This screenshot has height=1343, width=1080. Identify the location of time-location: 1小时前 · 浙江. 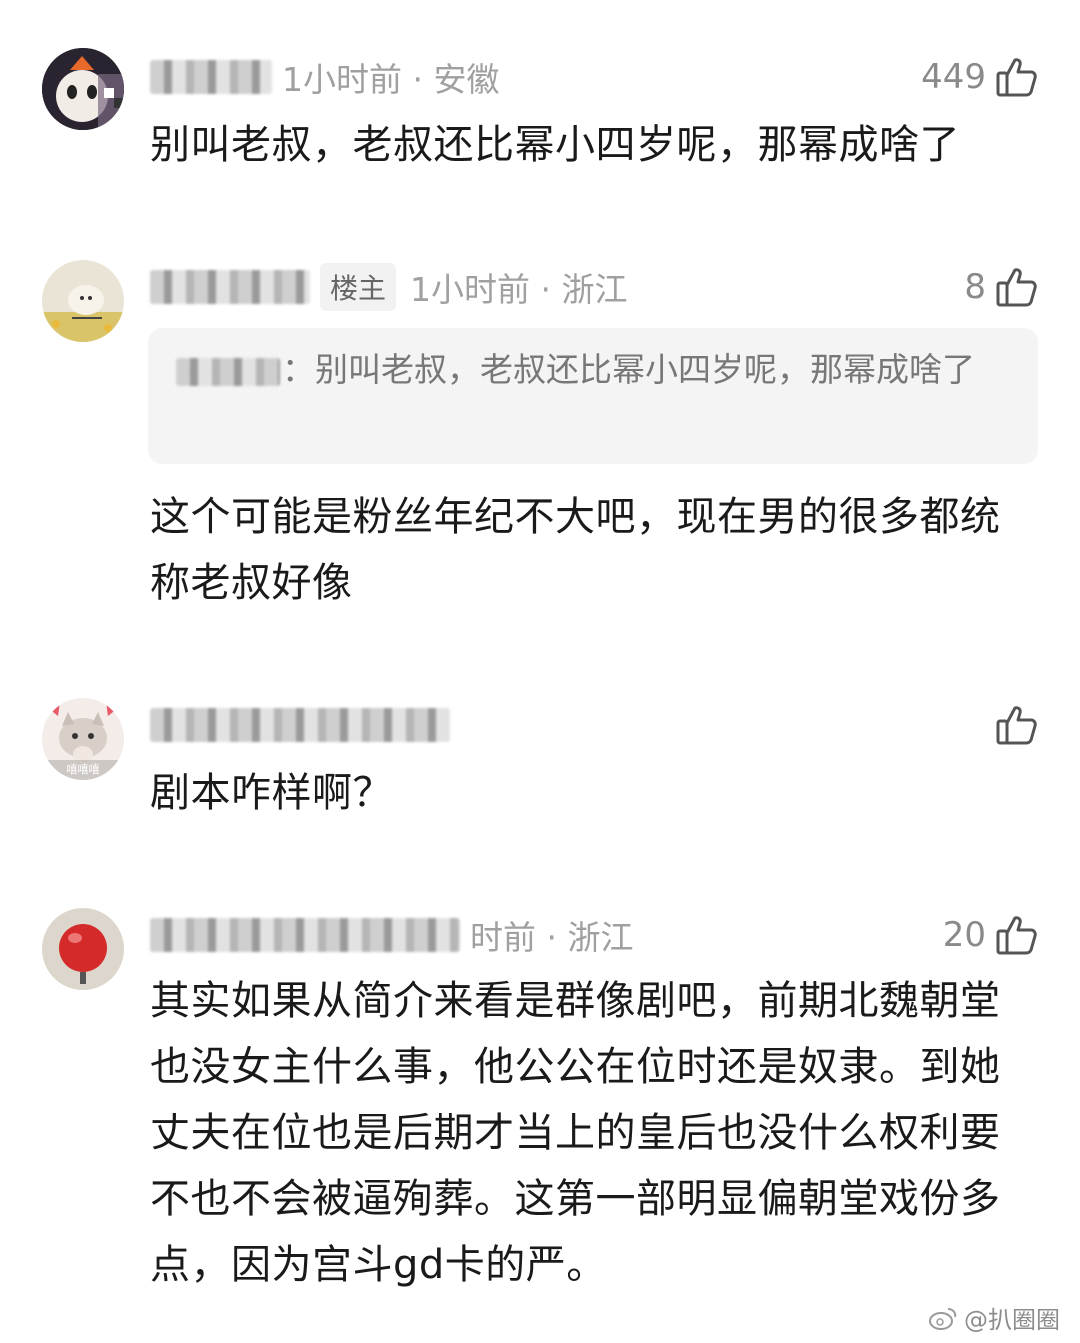
(519, 289).